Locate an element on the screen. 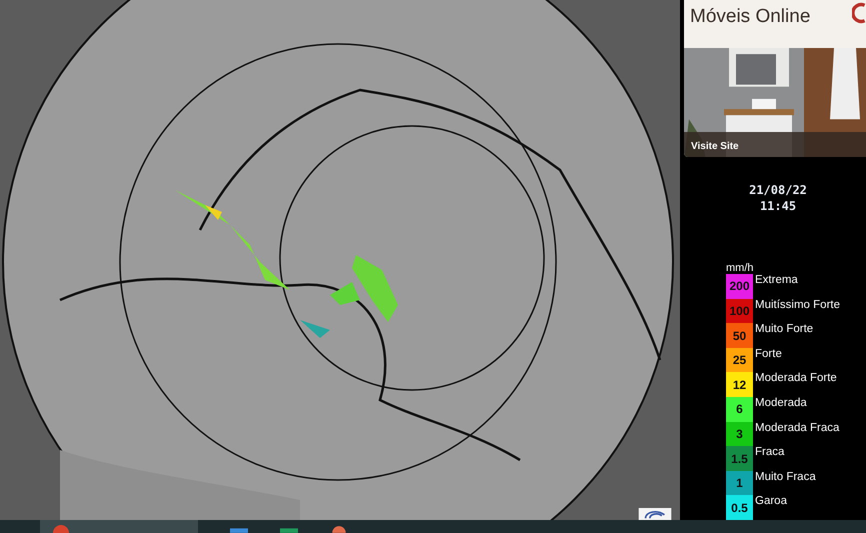  legend-swatch: 50 is located at coordinates (739, 335).